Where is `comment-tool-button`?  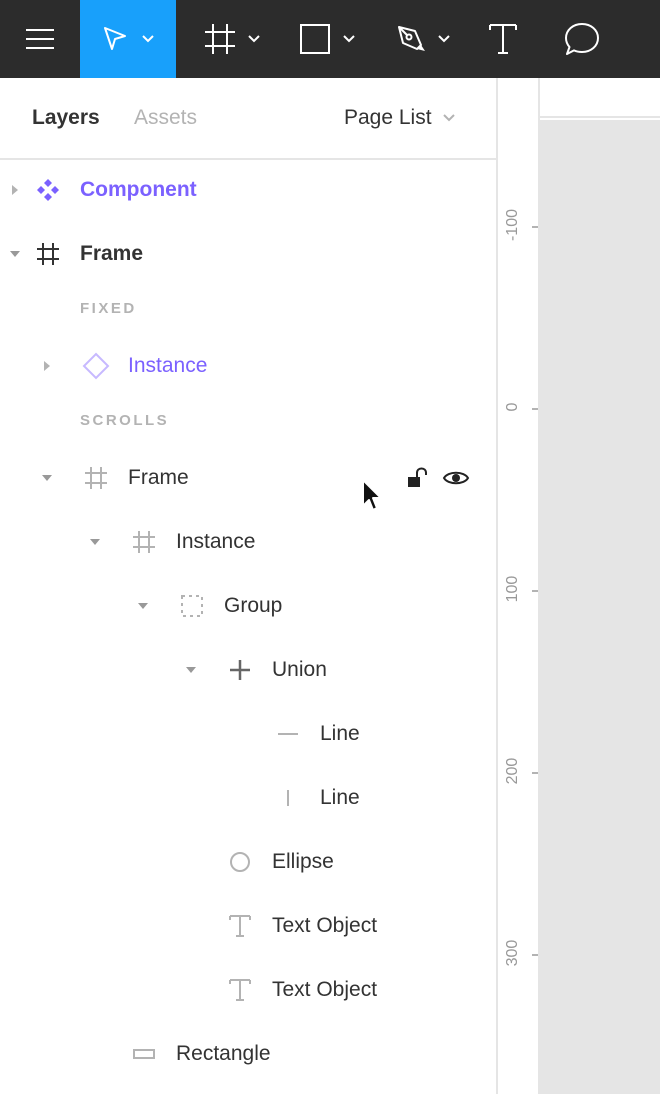
comment-tool-button is located at coordinates (582, 39).